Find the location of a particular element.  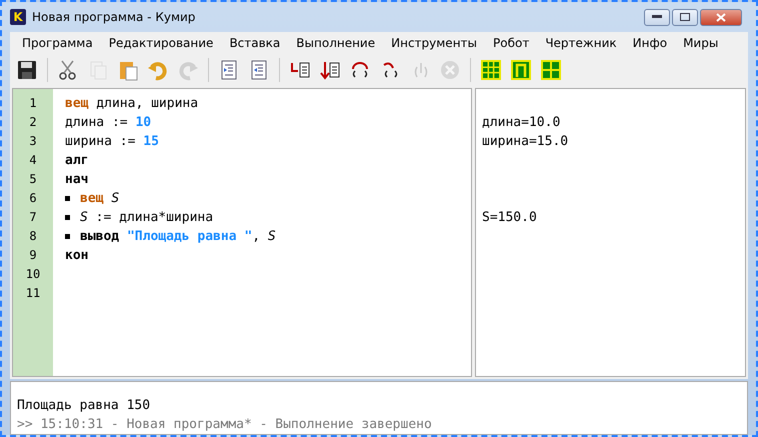

maximize-icon is located at coordinates (685, 17).